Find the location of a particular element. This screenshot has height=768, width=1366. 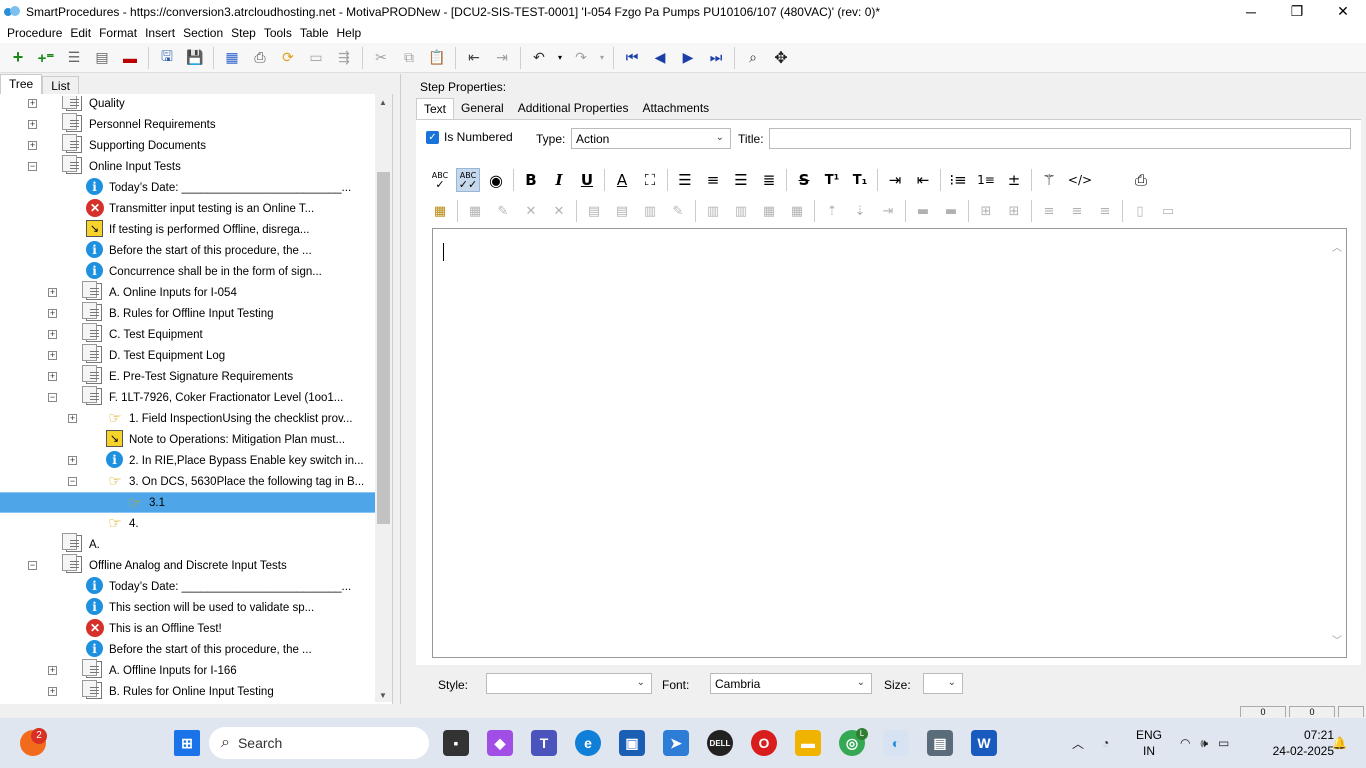

editor-scrollbar: ︿ ﹀ is located at coordinates (1338, 443).